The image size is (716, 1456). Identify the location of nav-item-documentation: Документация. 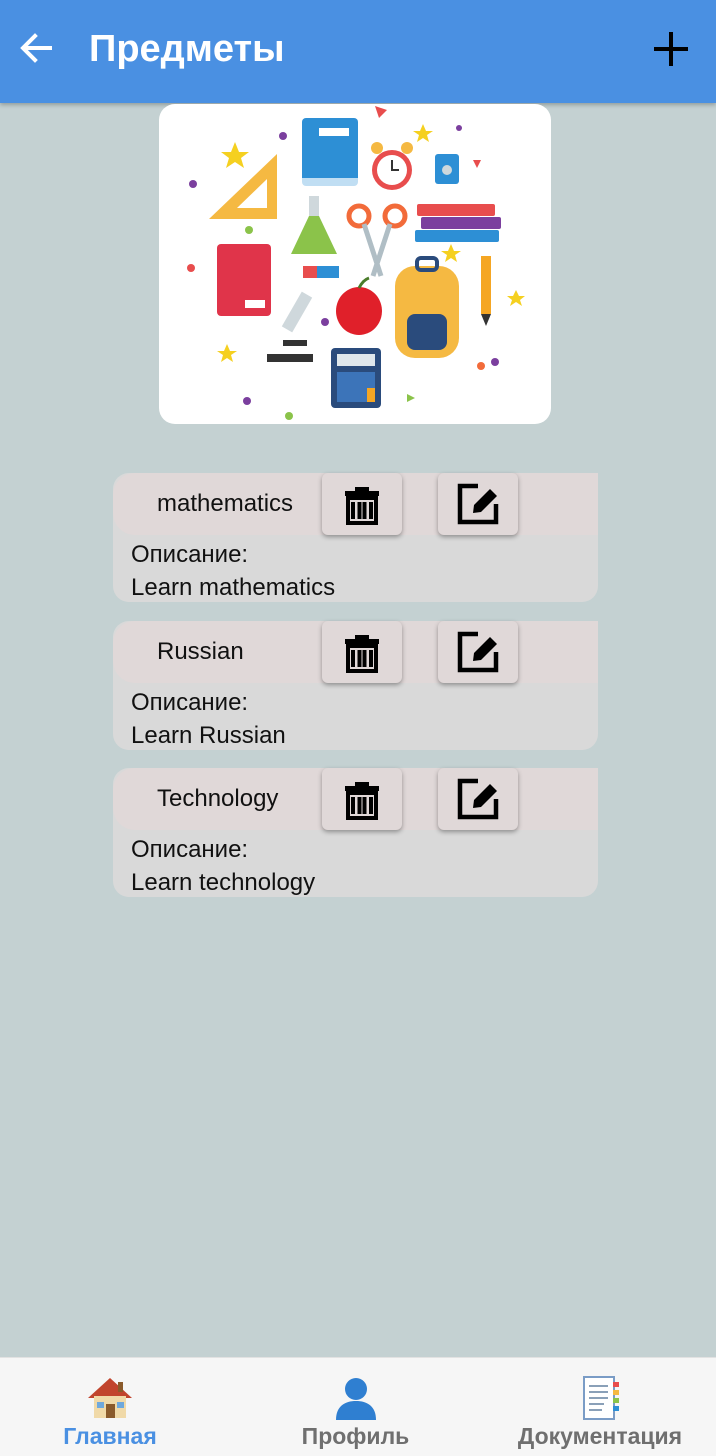
(600, 1407).